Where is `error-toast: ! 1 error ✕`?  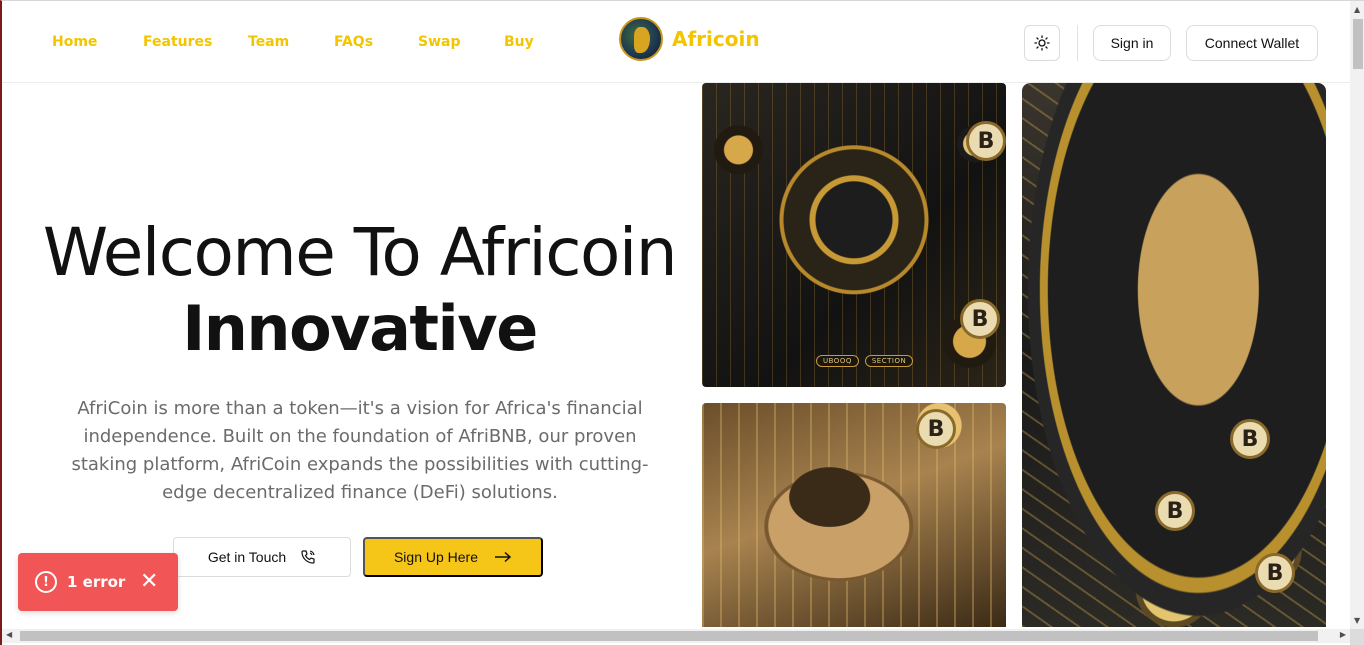 error-toast: ! 1 error ✕ is located at coordinates (98, 582).